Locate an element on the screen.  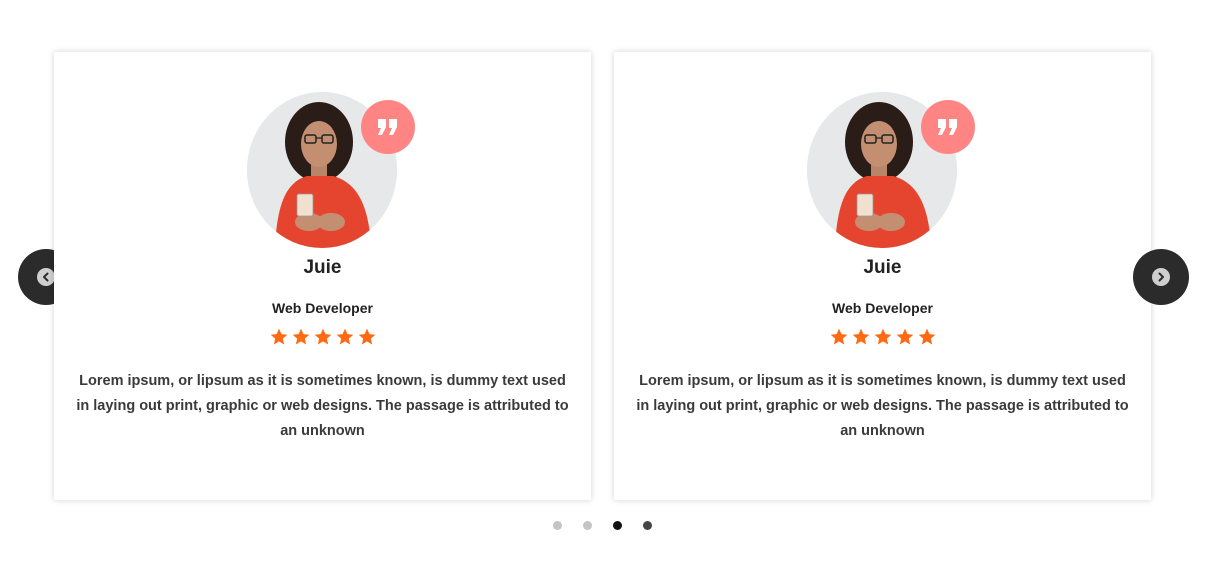
next-slide-button is located at coordinates (1161, 277).